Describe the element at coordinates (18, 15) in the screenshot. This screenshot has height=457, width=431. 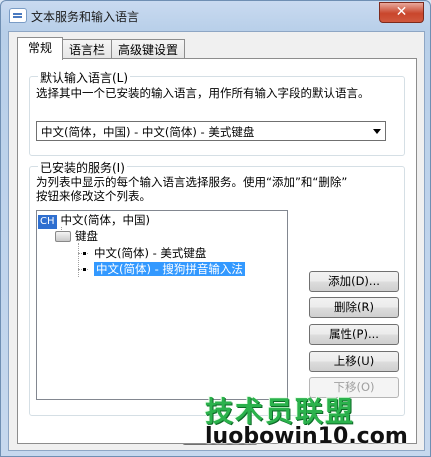
I see `keyboard-app-icon` at that location.